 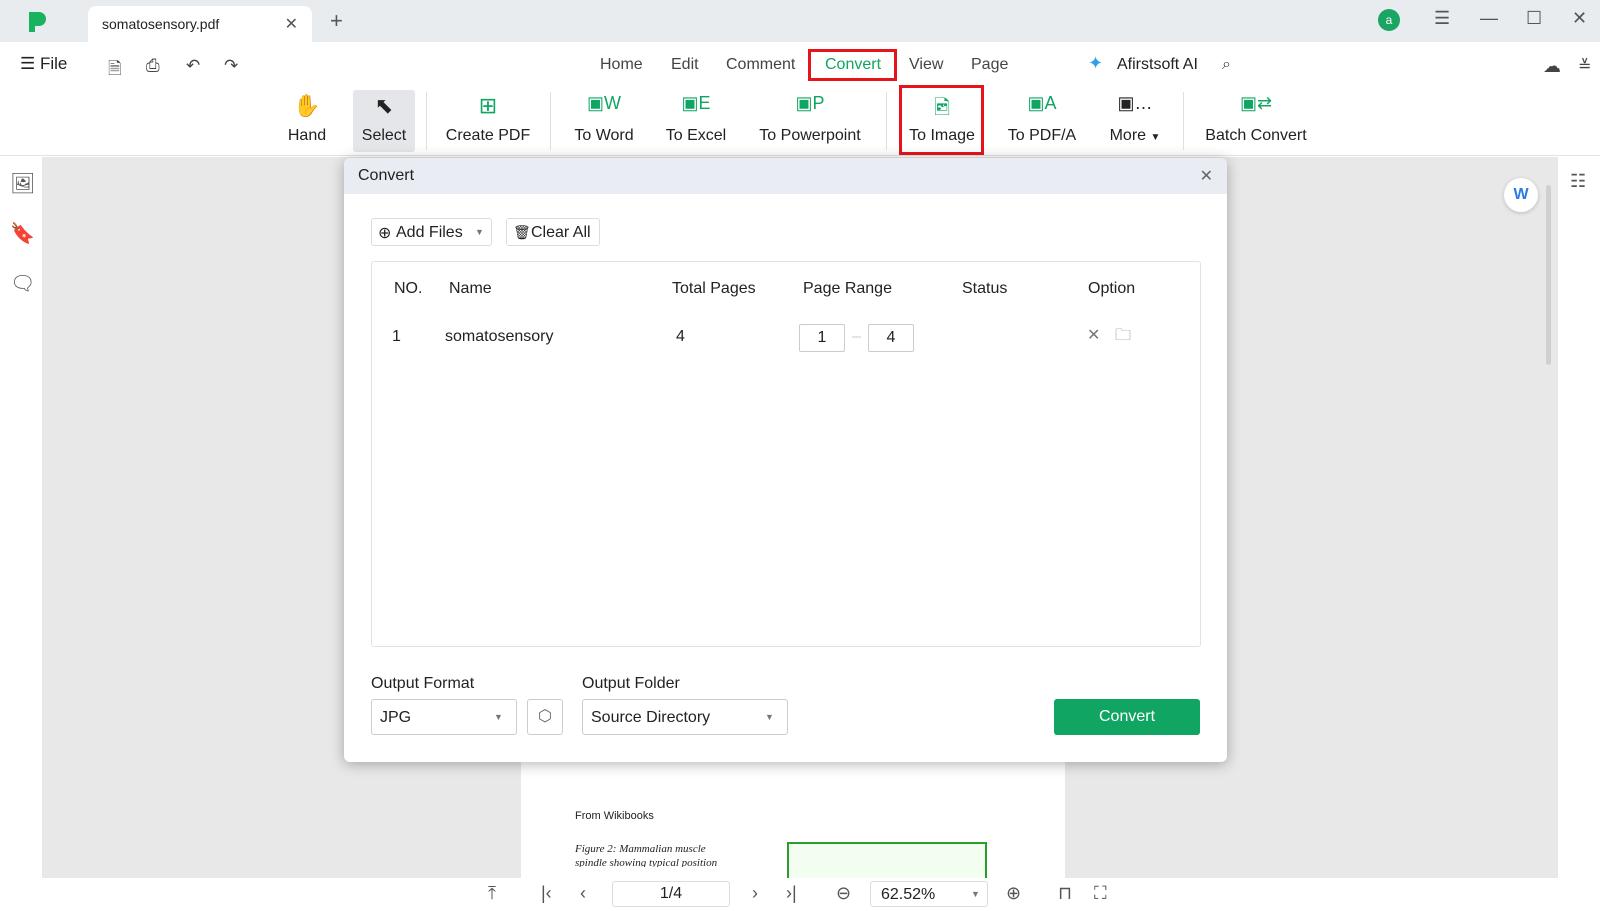 I want to click on save-icon: 🗎, so click(x=115, y=70).